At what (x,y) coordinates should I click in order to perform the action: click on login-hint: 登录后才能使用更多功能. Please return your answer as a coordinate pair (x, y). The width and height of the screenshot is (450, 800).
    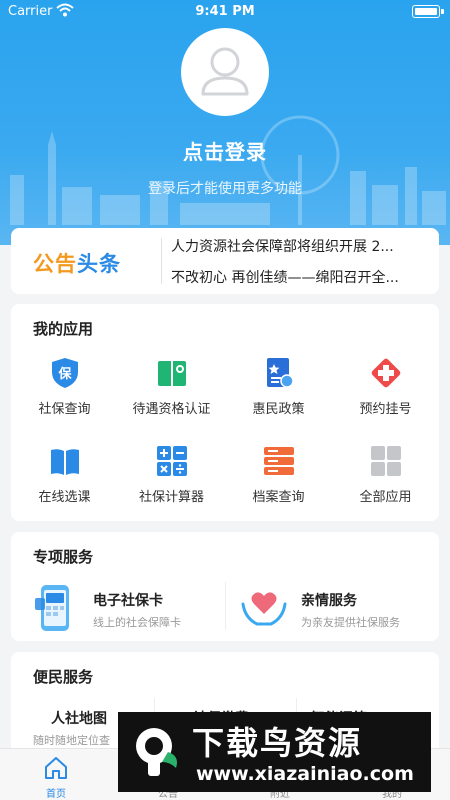
    Looking at the image, I should click on (225, 189).